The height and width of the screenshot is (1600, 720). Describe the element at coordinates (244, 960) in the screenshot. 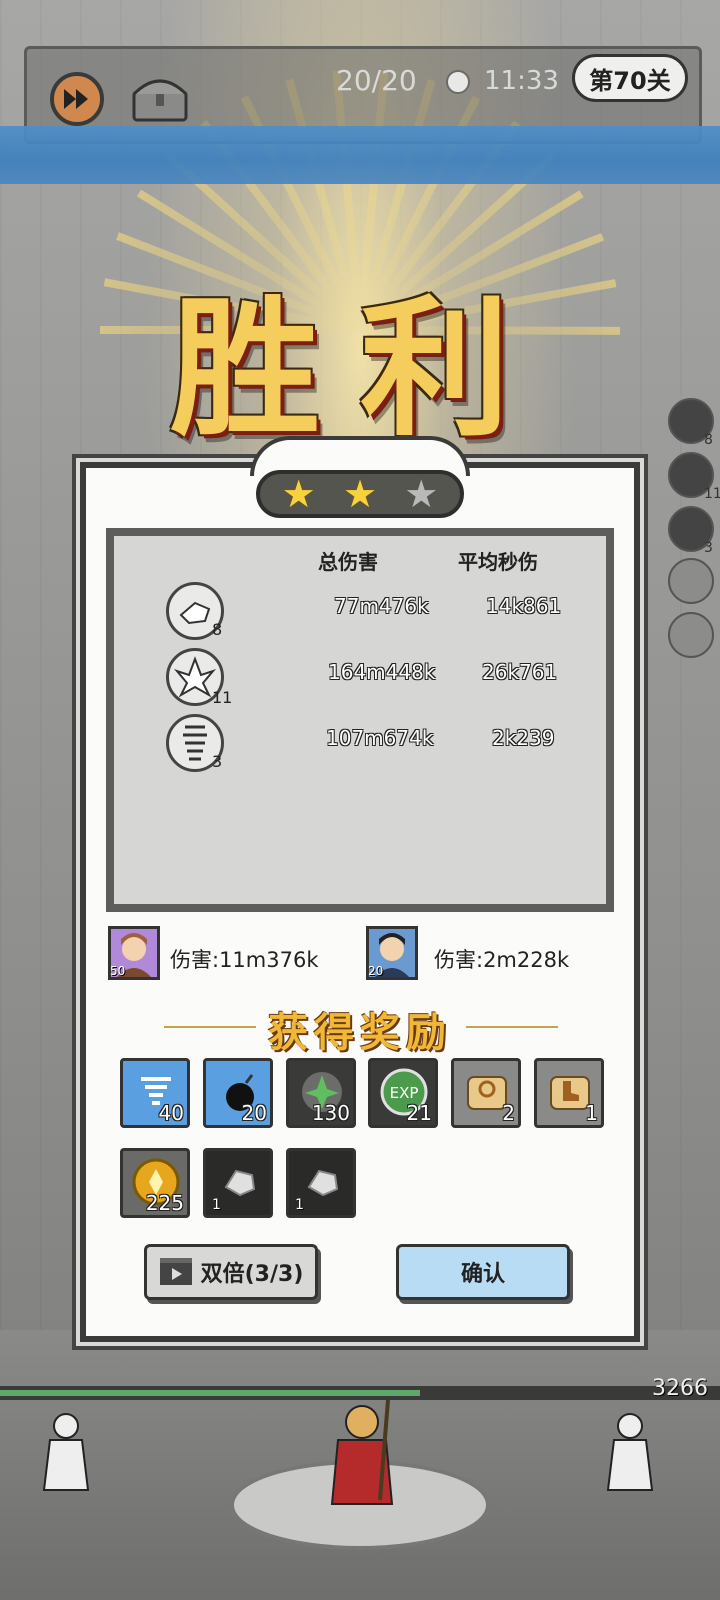

I see `hero-damage: 伤害:11m376k` at that location.